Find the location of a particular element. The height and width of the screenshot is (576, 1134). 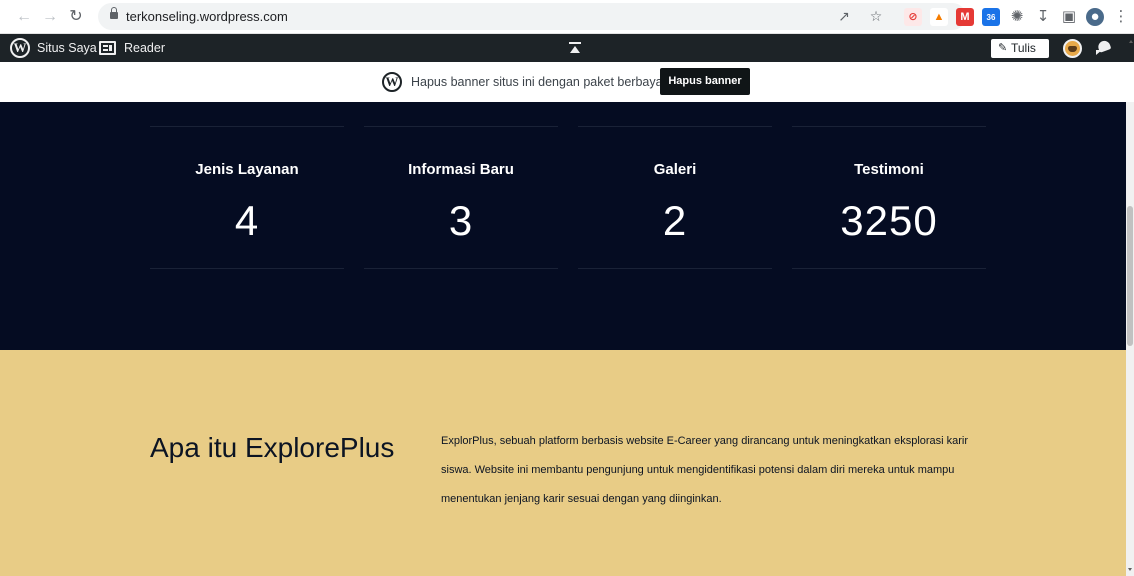

notifications-icon is located at coordinates (1104, 48).